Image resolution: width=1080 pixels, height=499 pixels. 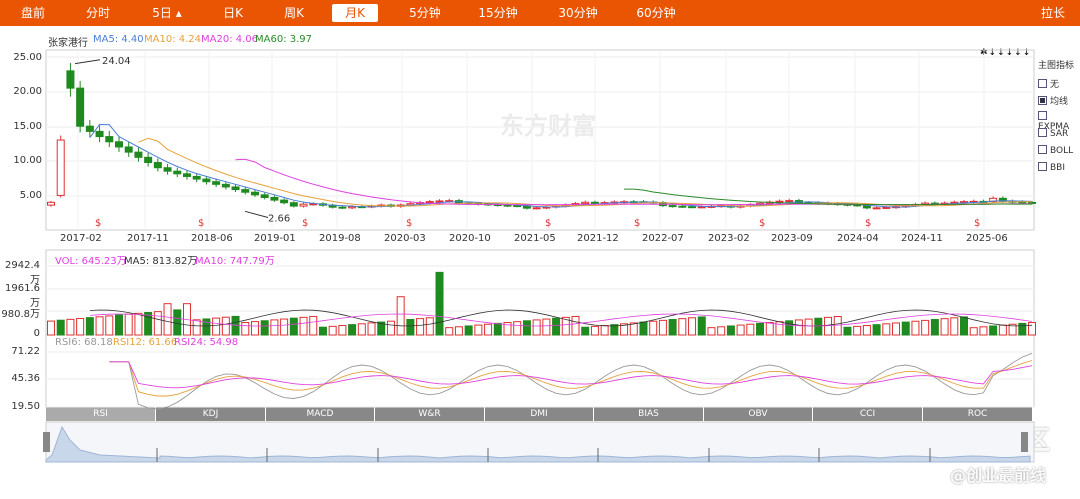 What do you see at coordinates (233, 13) in the screenshot?
I see `tab-daily-k: 日K` at bounding box center [233, 13].